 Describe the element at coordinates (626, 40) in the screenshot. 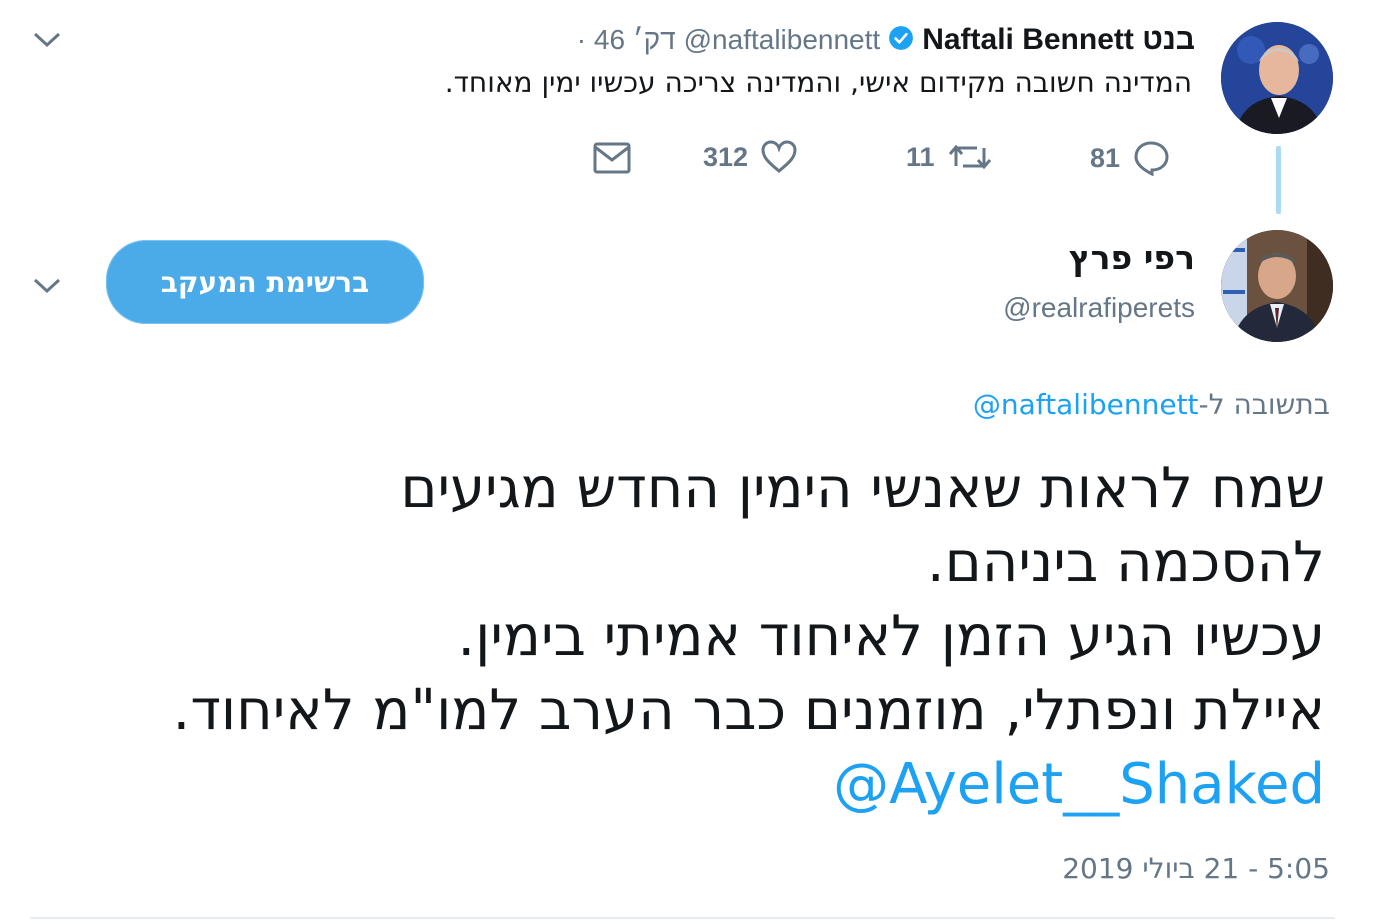

I see `quoted-tweet-time: · 46 דק׳` at that location.